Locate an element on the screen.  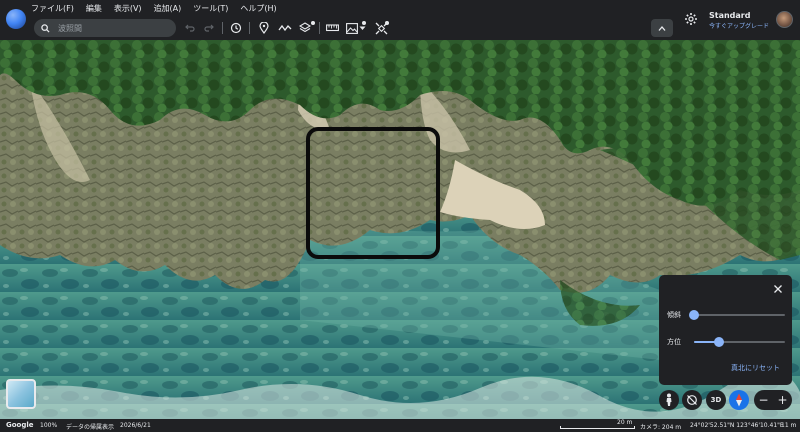
elevation: 11 m is located at coordinates (789, 425).